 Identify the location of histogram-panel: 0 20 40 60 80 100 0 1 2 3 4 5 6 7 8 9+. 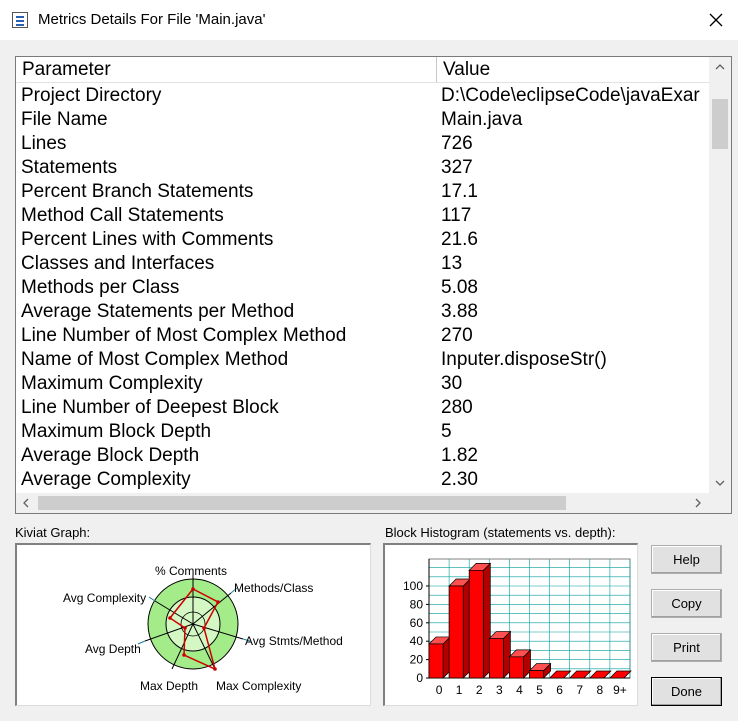
(510, 624).